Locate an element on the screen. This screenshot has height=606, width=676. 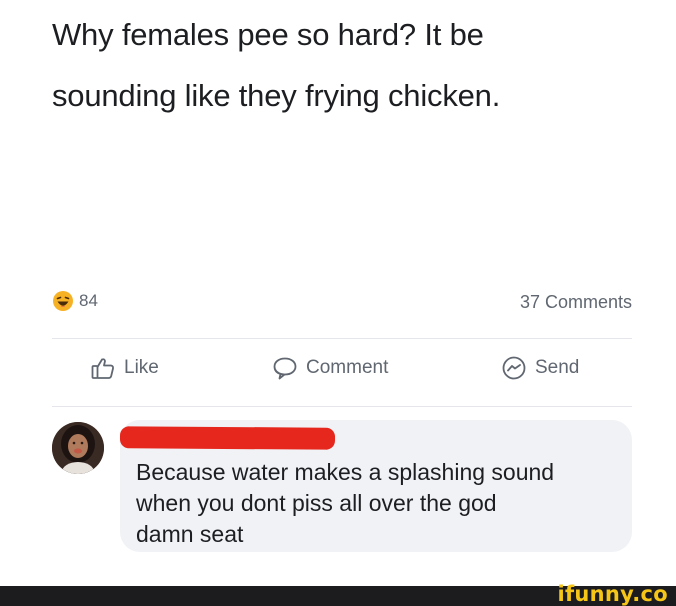
post-stats-row: 84 37 Comments is located at coordinates (342, 305).